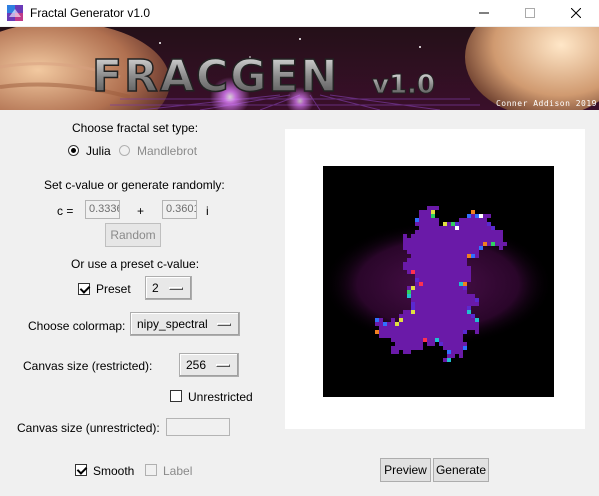  What do you see at coordinates (151, 470) in the screenshot?
I see `label-checkbox` at bounding box center [151, 470].